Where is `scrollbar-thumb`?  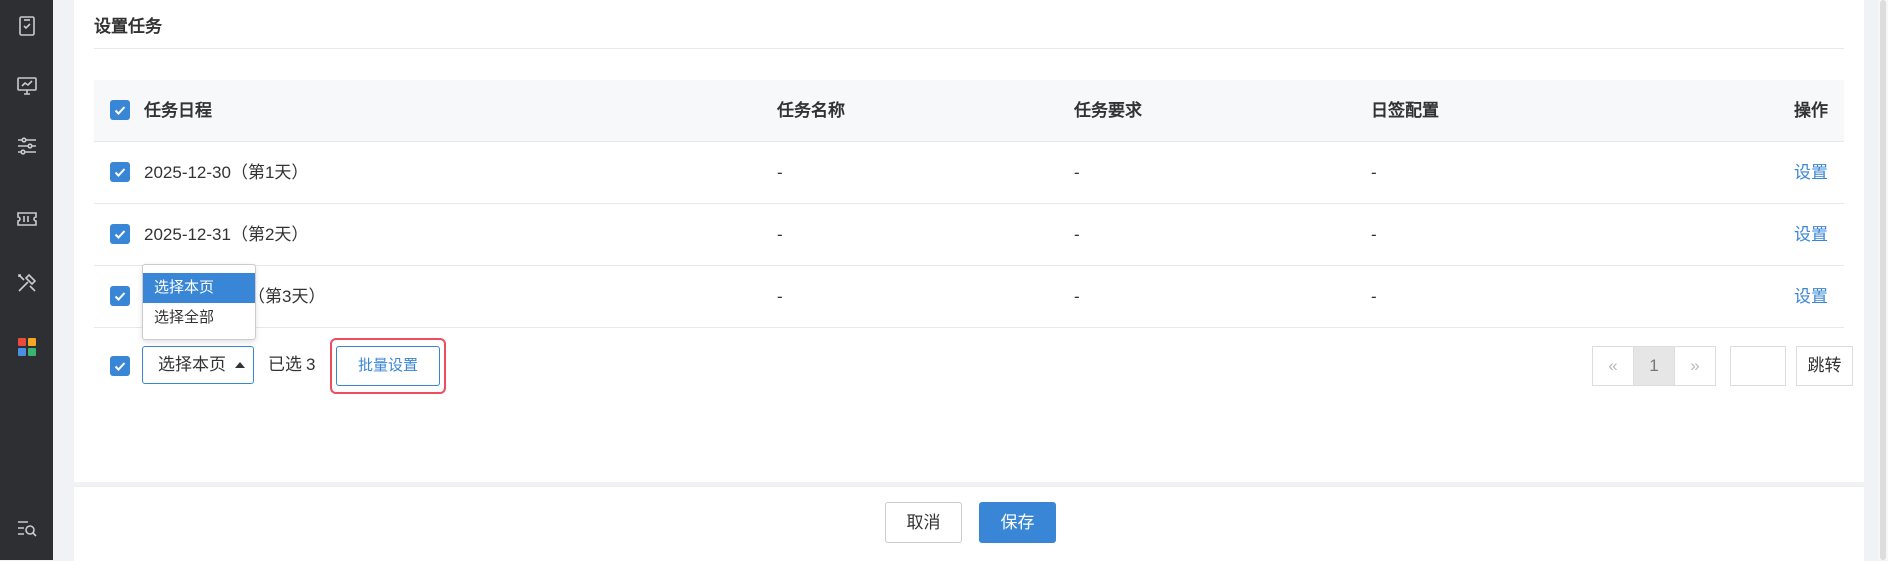 scrollbar-thumb is located at coordinates (1883, 280).